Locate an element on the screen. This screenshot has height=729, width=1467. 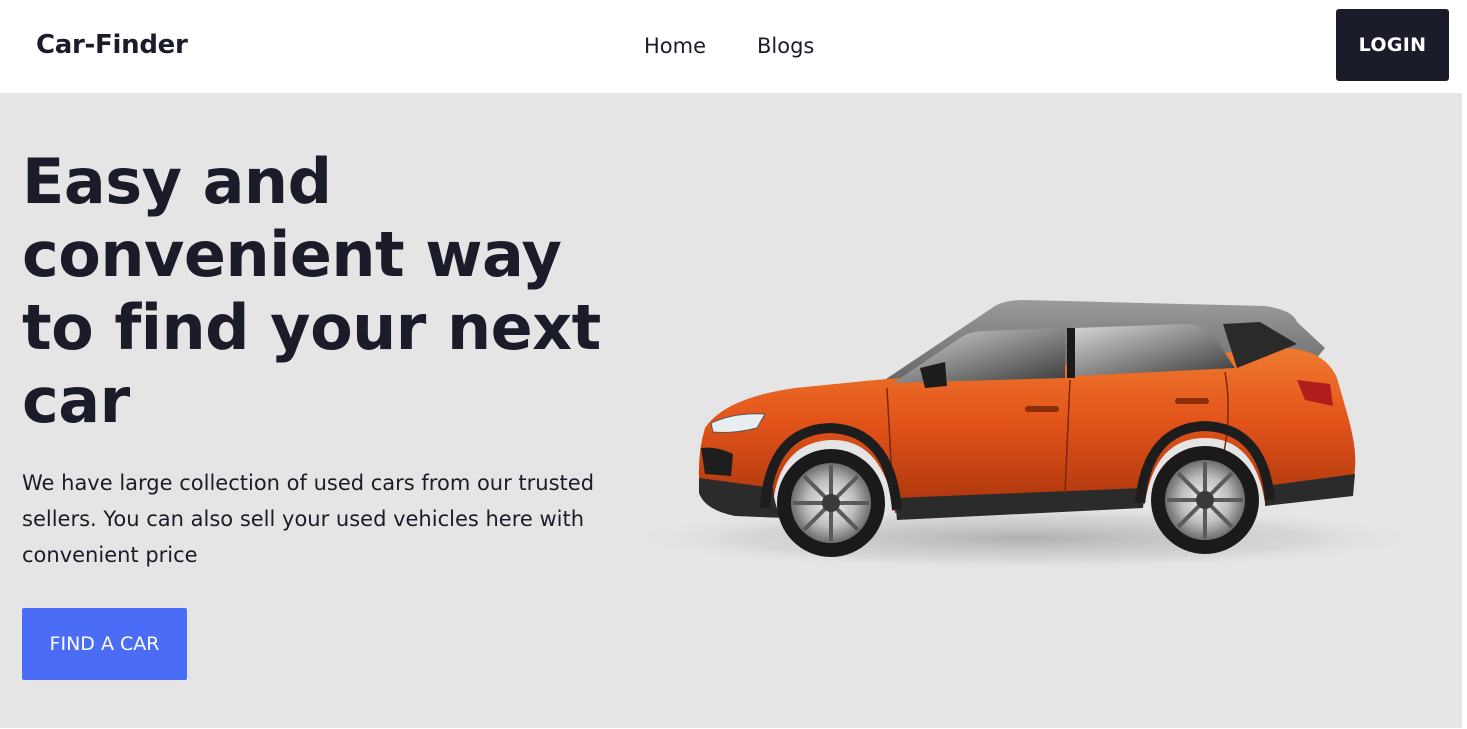
nav-link-home: Home is located at coordinates (675, 46).